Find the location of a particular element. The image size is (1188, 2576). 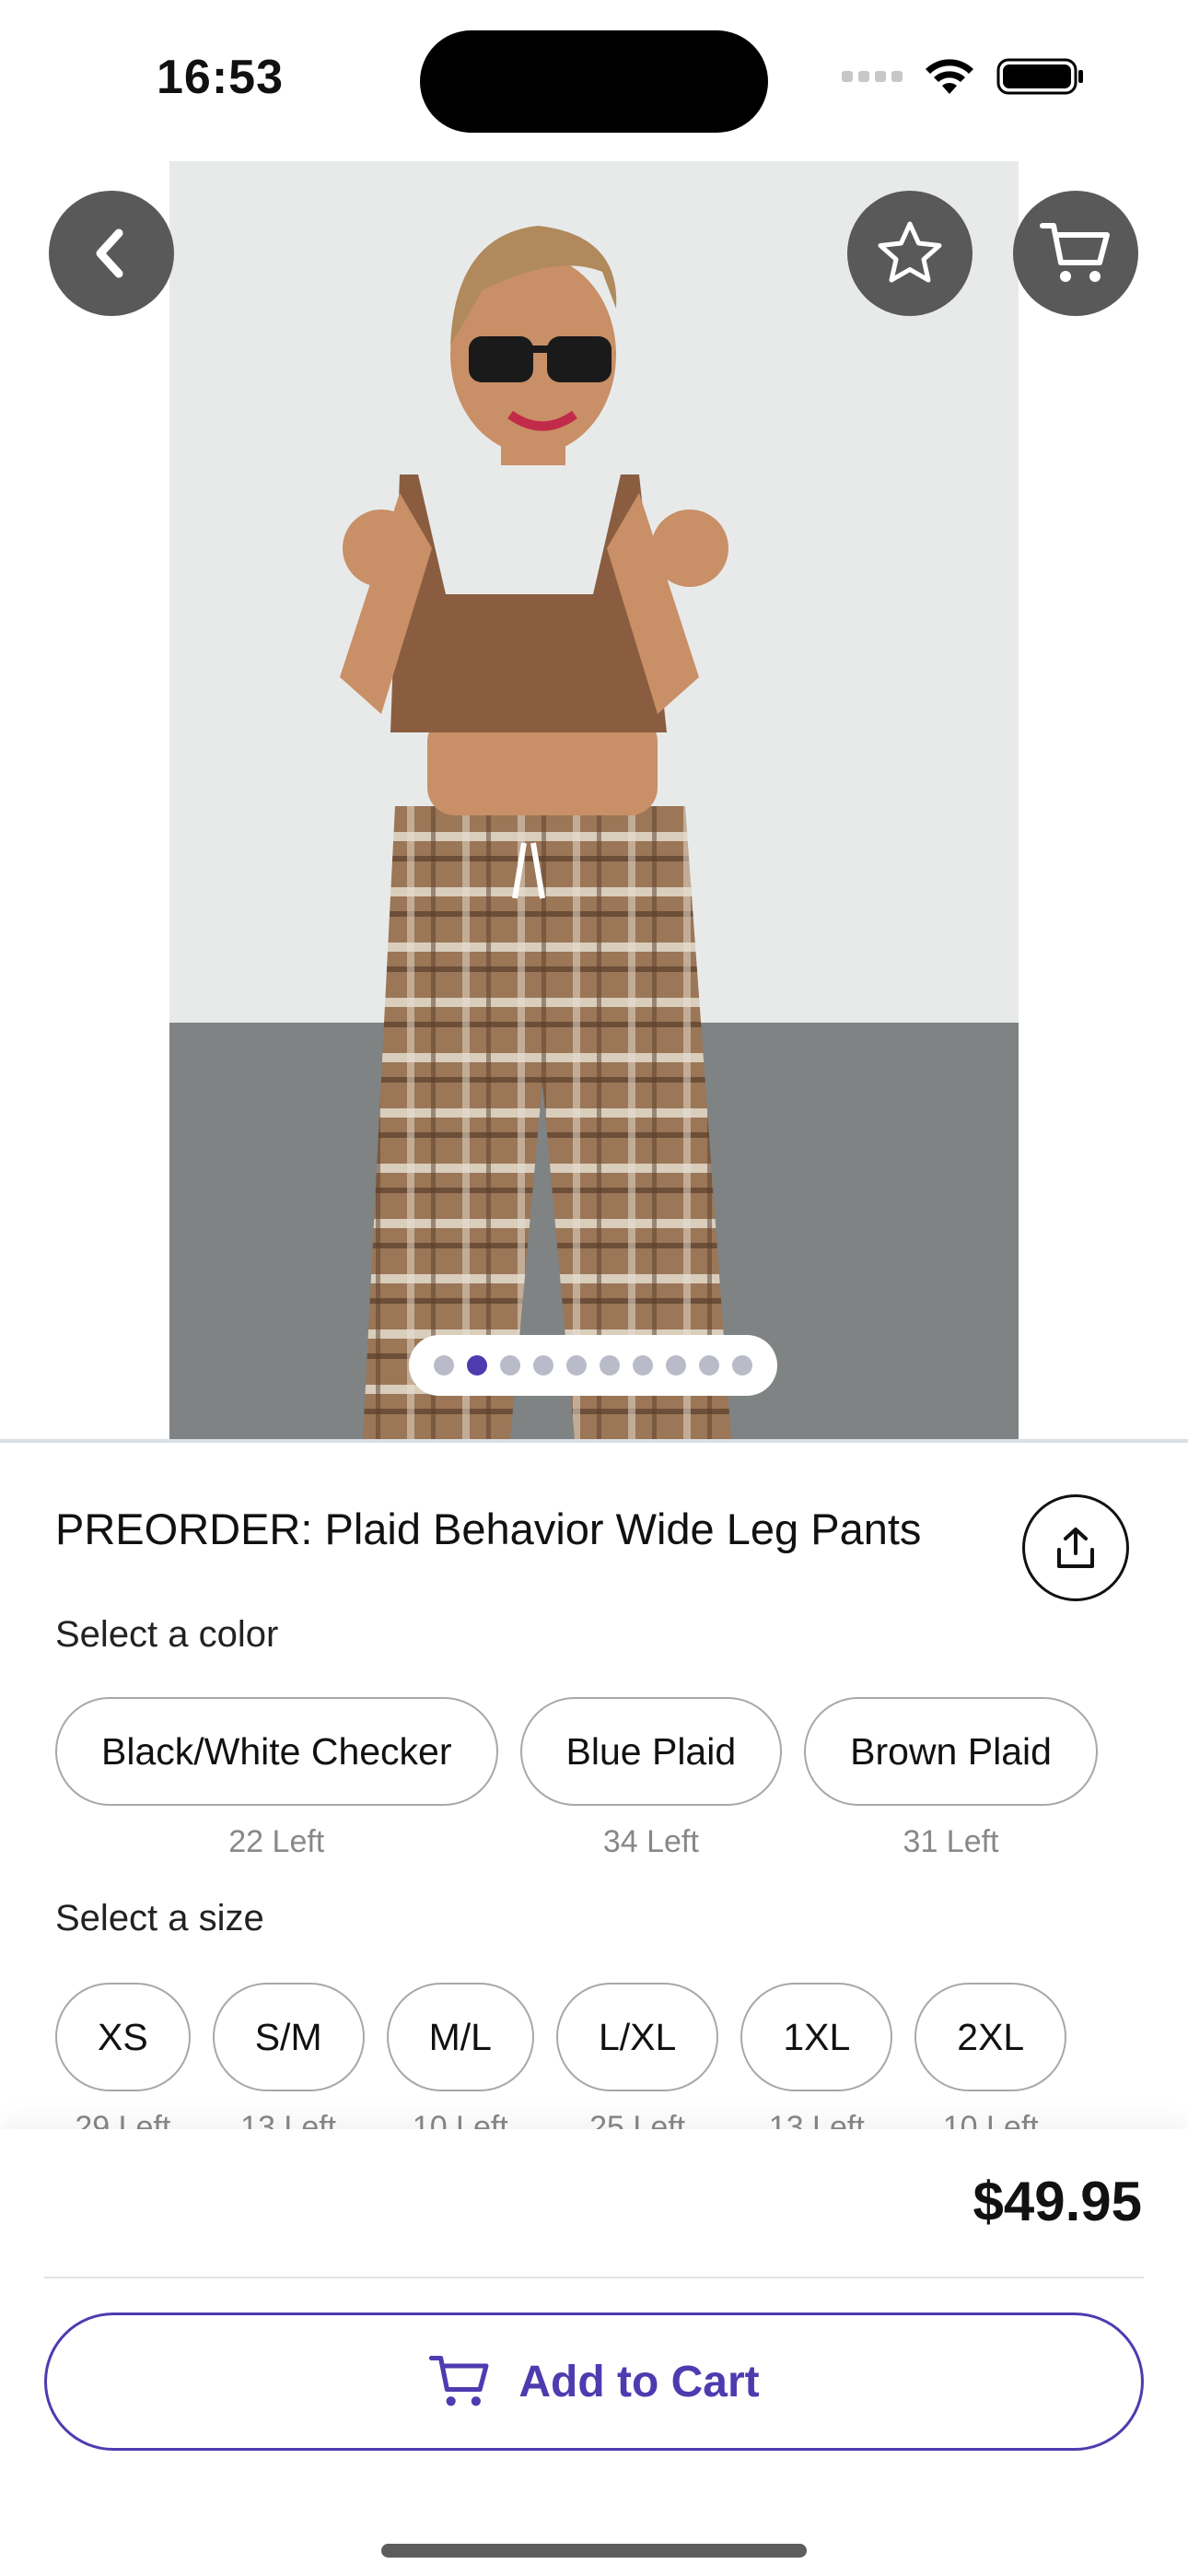

status-indicators is located at coordinates (964, 76).